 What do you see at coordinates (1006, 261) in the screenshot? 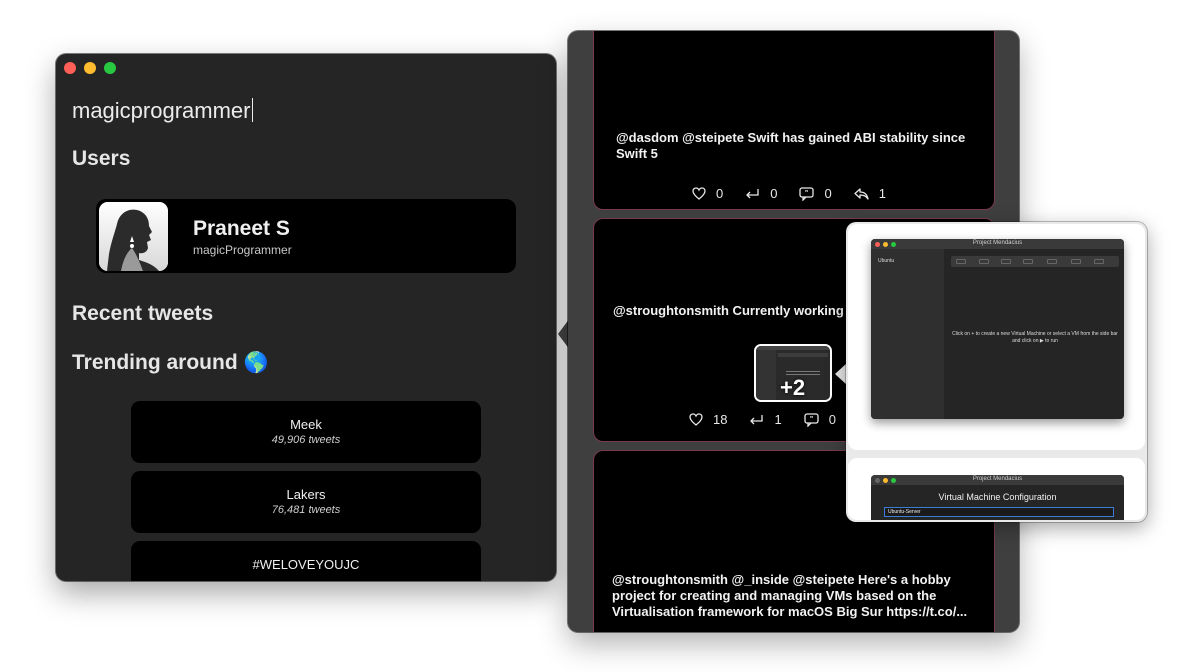
I see `pause-icon` at bounding box center [1006, 261].